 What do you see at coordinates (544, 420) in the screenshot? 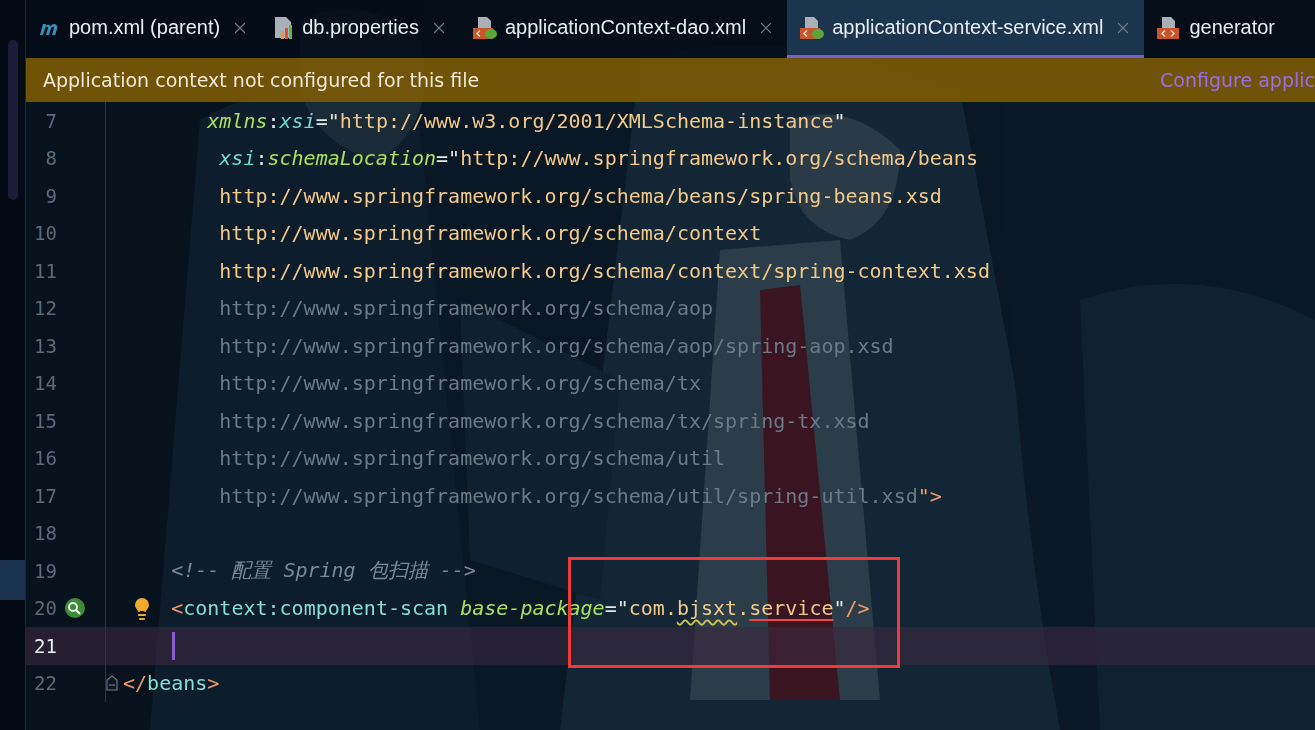
I see `code-line: http://www.springframework.org/schema/tx/spring-tx.xsd` at bounding box center [544, 420].